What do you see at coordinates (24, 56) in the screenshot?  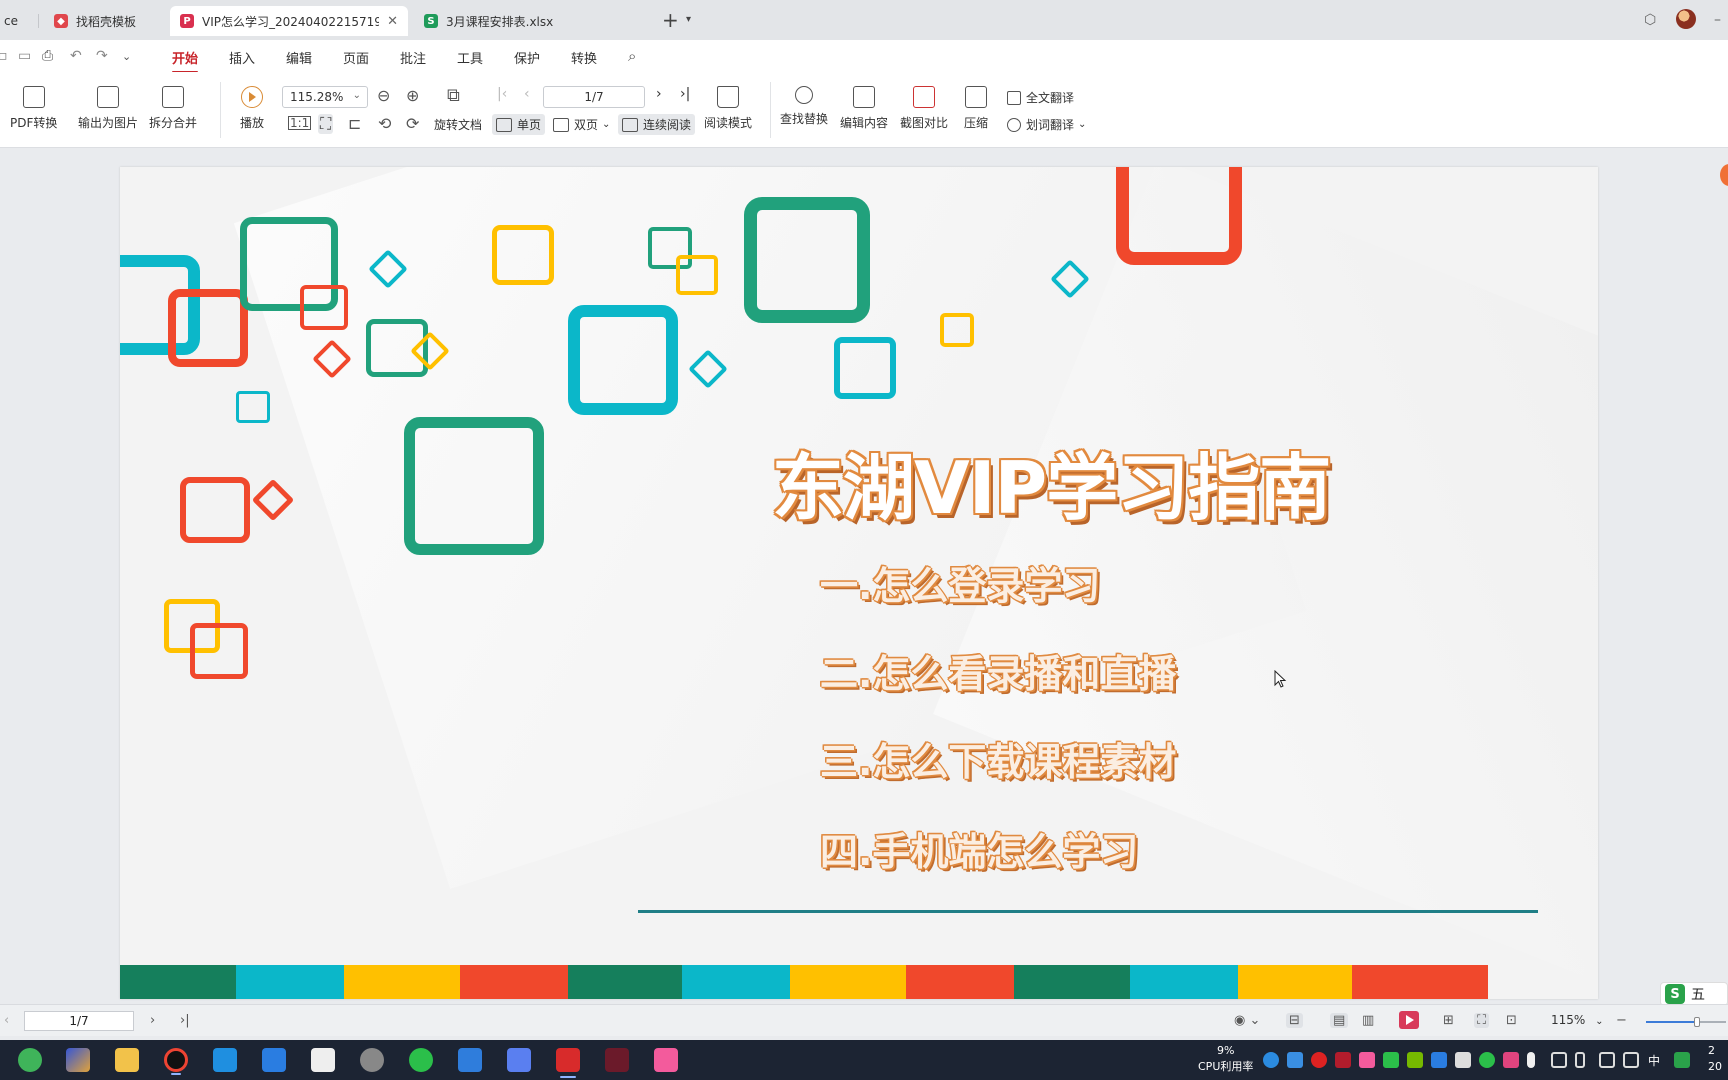 I see `save-icon: ▭` at bounding box center [24, 56].